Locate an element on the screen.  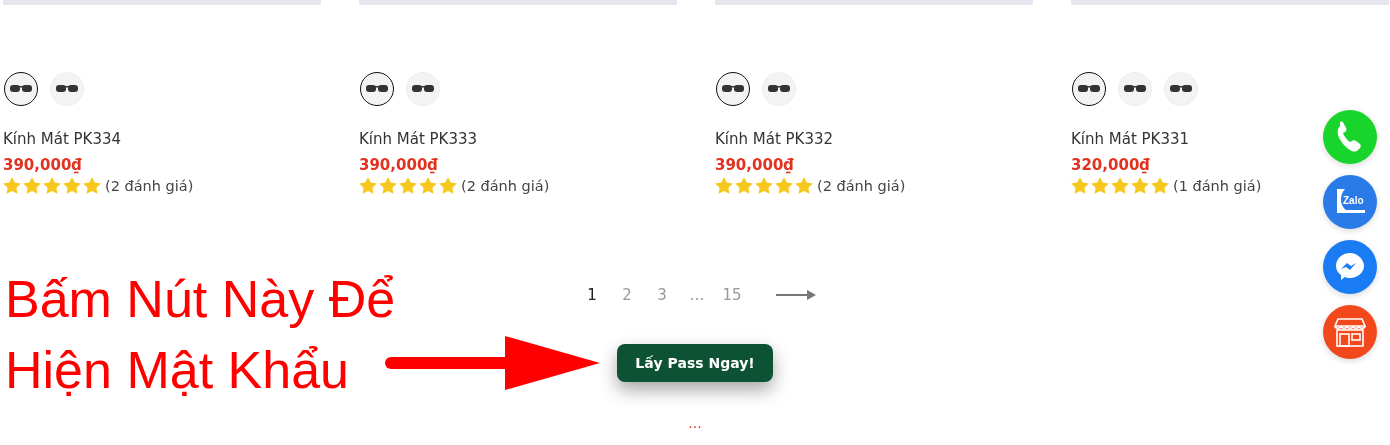
product-name: Kính Mát PK334 is located at coordinates (162, 139).